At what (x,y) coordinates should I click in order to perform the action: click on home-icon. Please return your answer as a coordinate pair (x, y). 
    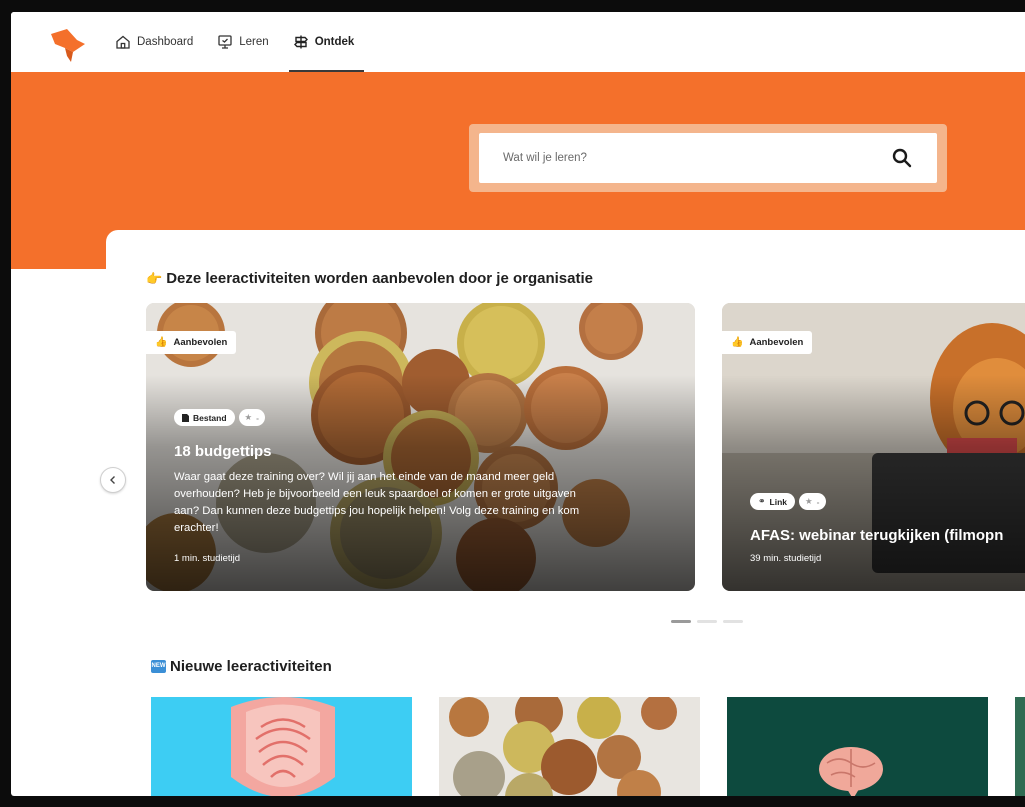
    Looking at the image, I should click on (123, 42).